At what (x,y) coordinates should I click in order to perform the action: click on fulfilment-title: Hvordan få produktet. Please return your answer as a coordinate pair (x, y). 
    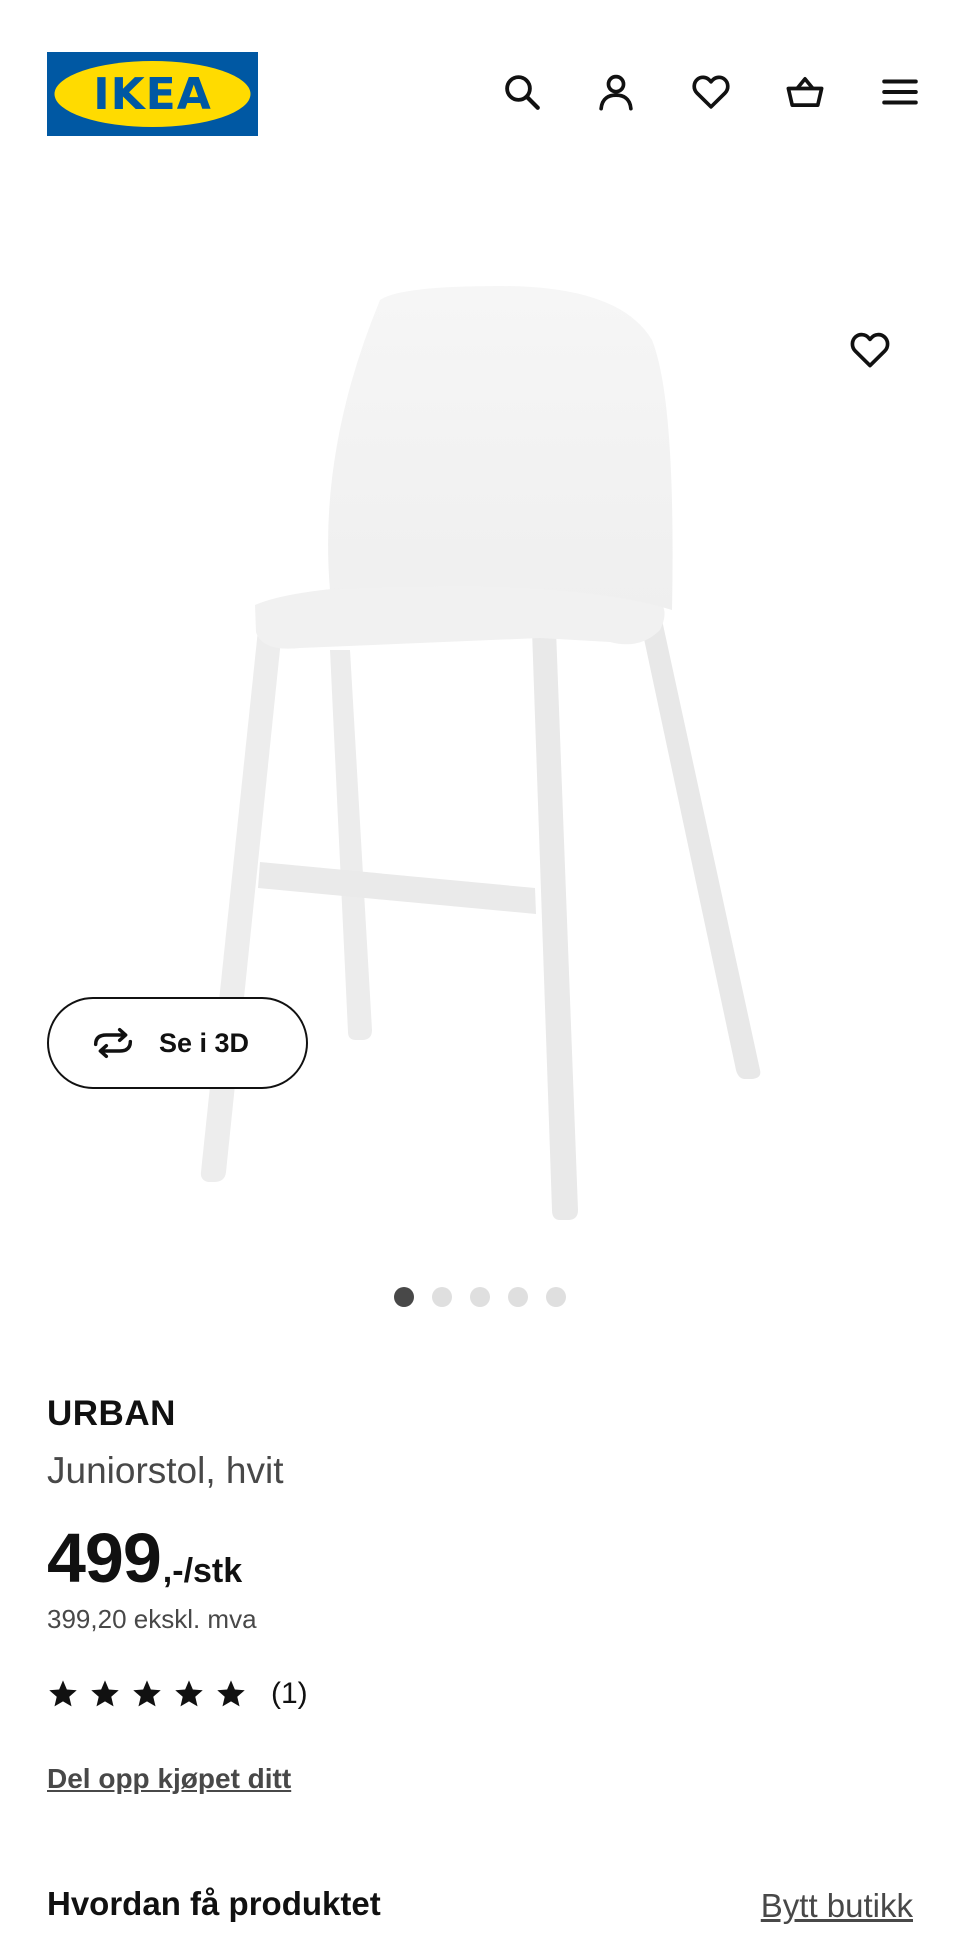
    Looking at the image, I should click on (214, 1903).